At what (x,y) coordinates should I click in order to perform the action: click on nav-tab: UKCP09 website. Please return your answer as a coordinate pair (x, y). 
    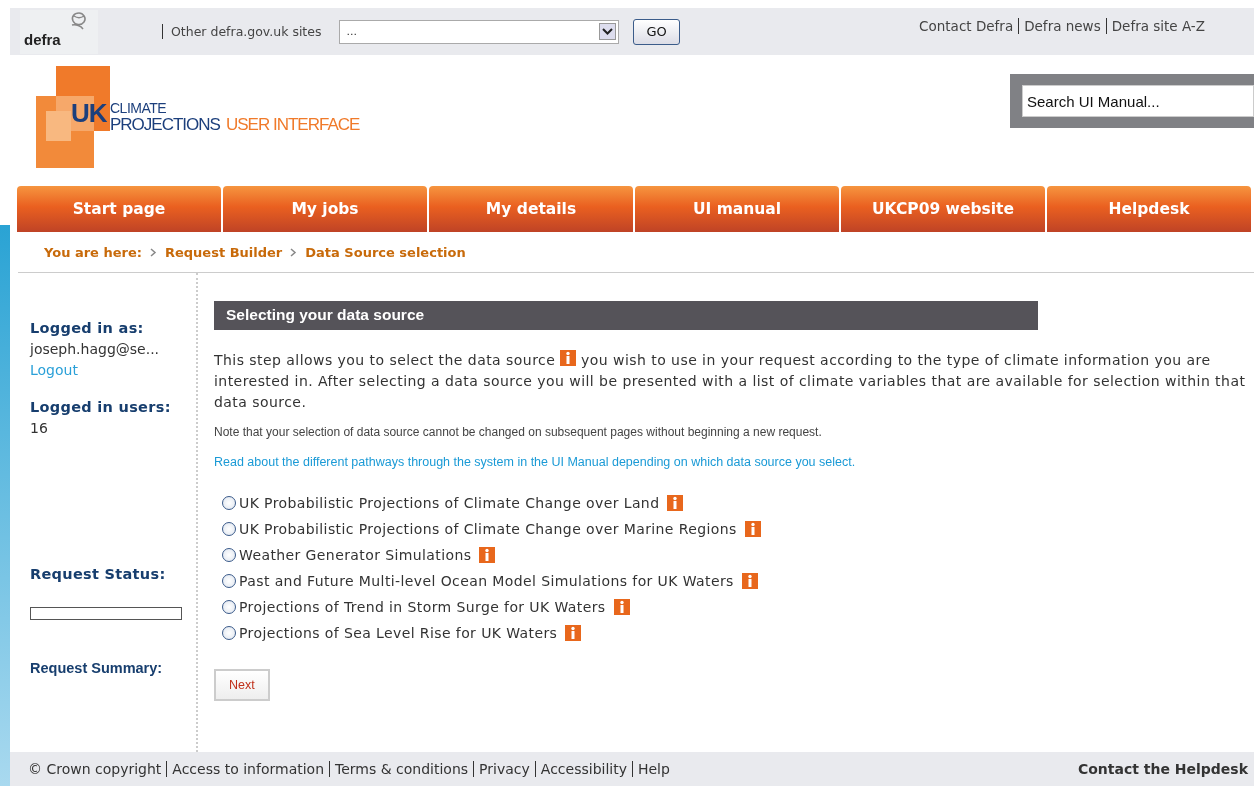
    Looking at the image, I should click on (943, 209).